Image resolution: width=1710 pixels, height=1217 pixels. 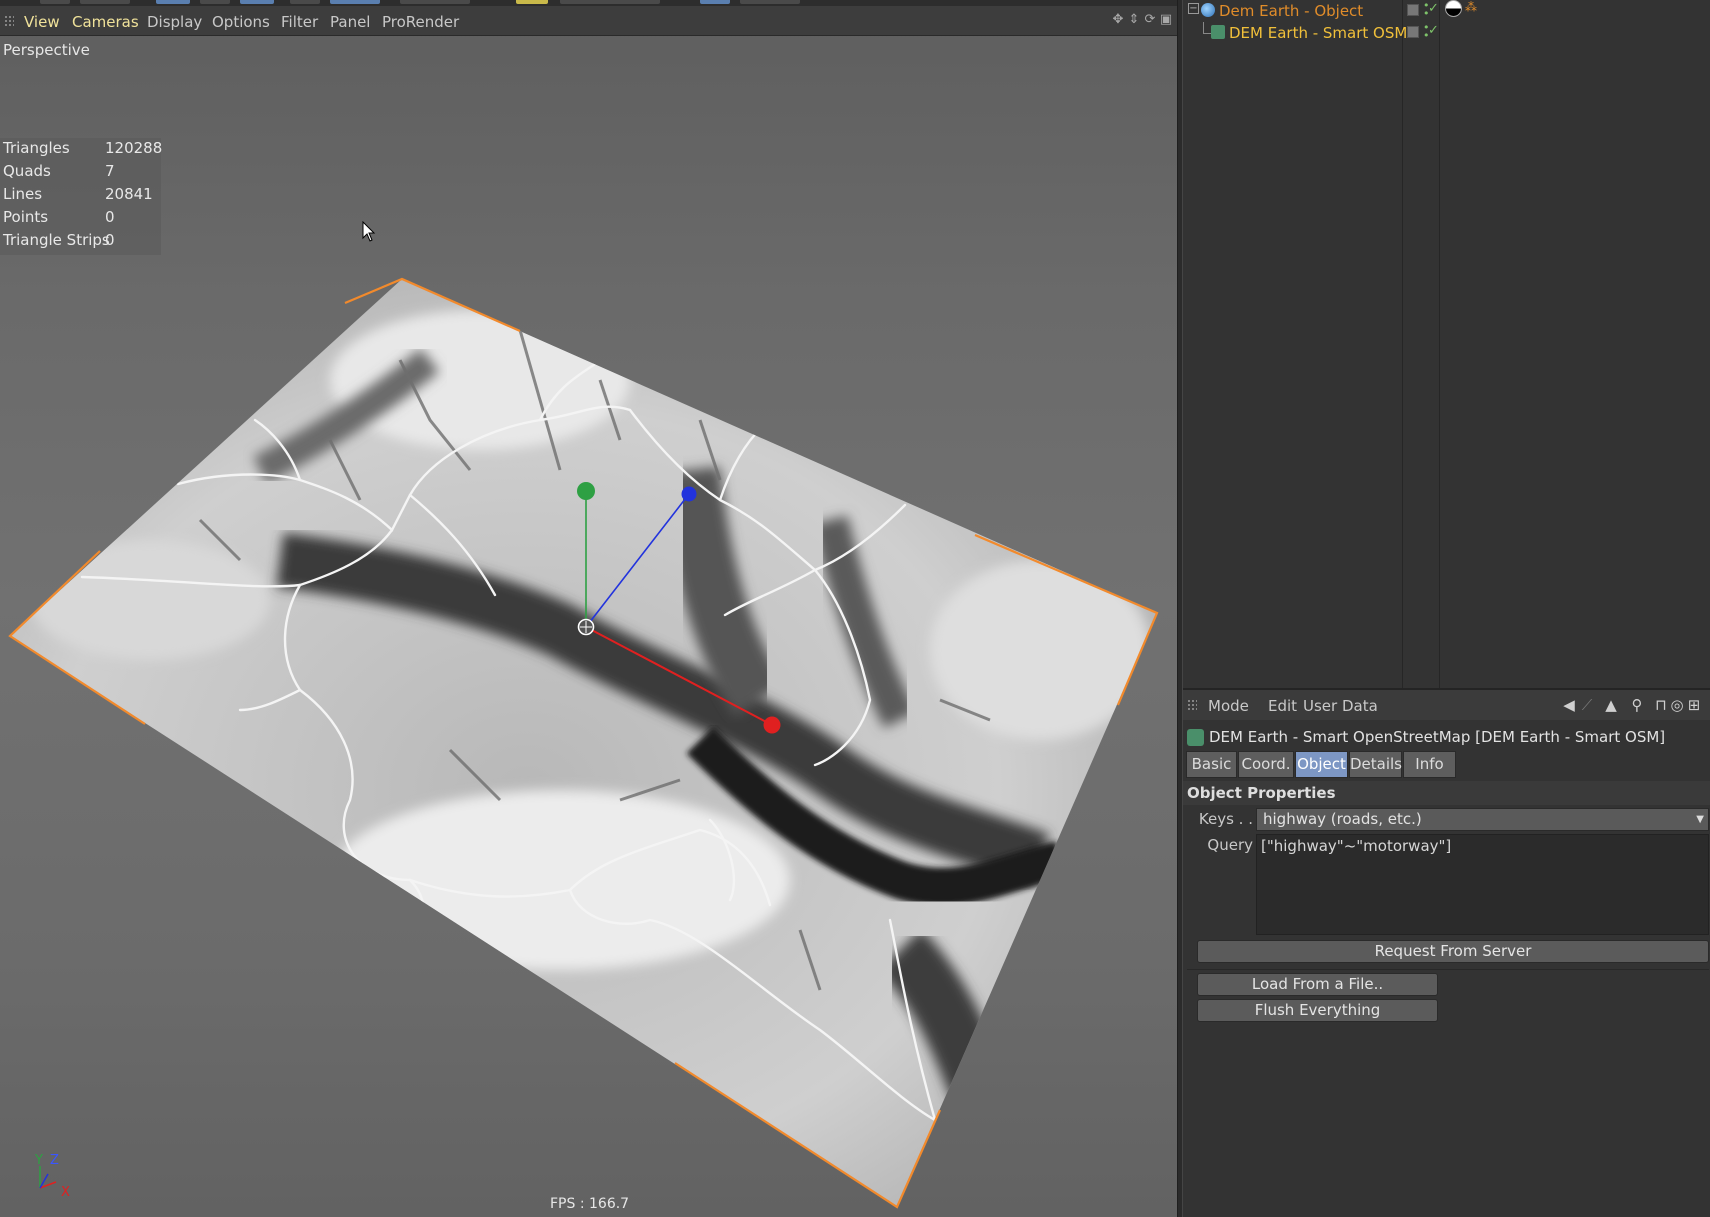 What do you see at coordinates (65, 1191) in the screenshot?
I see `x-axis-label: X` at bounding box center [65, 1191].